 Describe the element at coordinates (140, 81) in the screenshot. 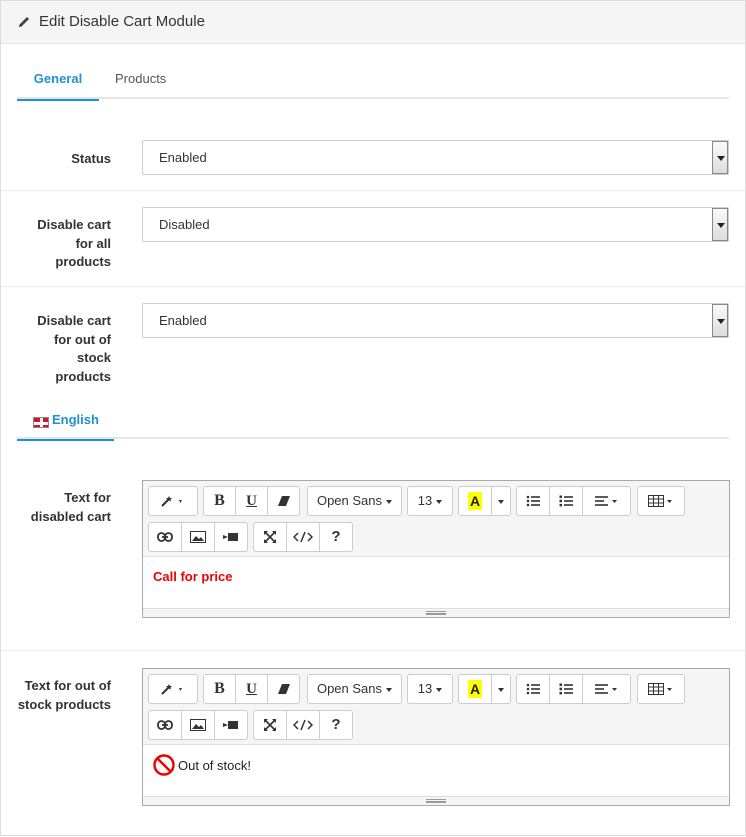

I see `tab-products: Products` at that location.